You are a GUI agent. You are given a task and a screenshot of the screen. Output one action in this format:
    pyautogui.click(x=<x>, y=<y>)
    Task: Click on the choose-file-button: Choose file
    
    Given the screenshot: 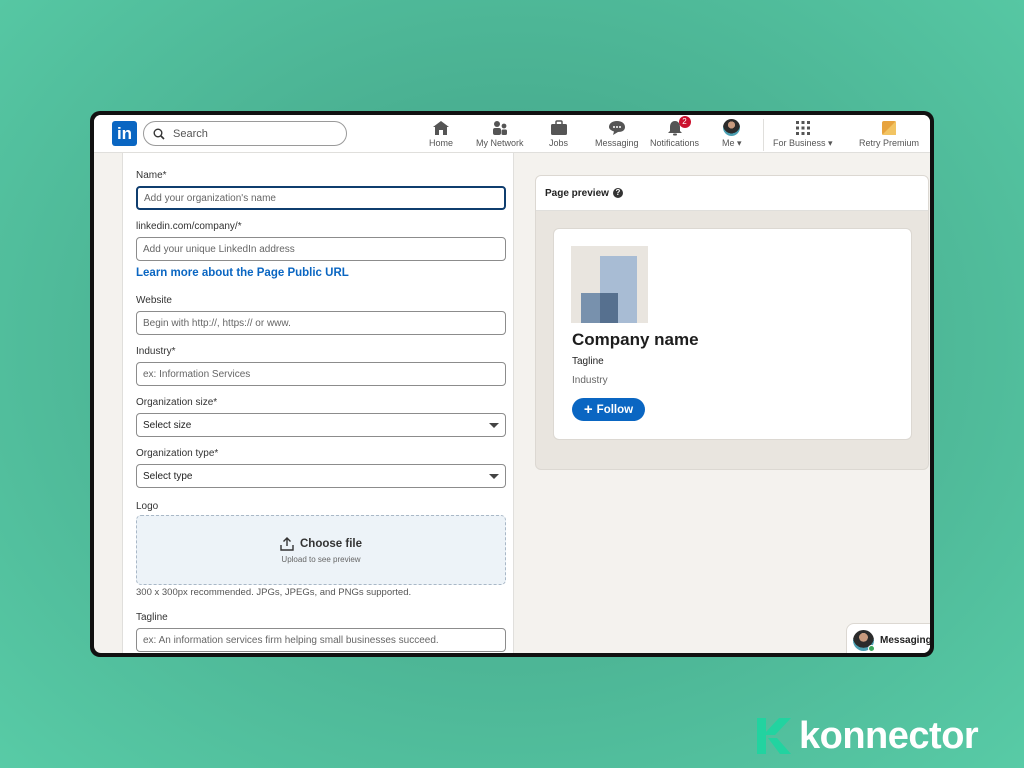 What is the action you would take?
    pyautogui.click(x=331, y=544)
    